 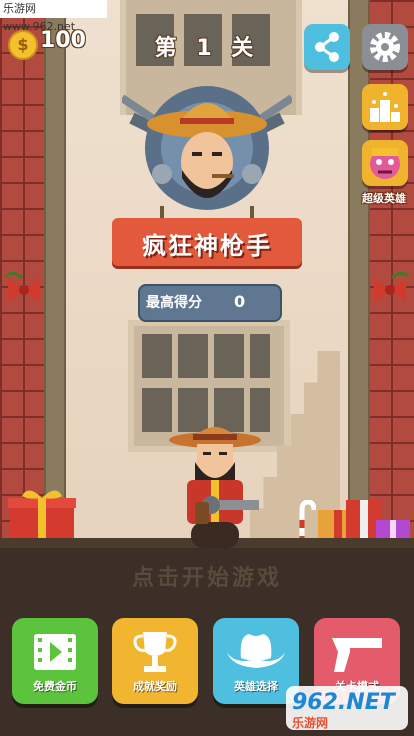 I want to click on free-coins-label: 免费金币, so click(x=55, y=686).